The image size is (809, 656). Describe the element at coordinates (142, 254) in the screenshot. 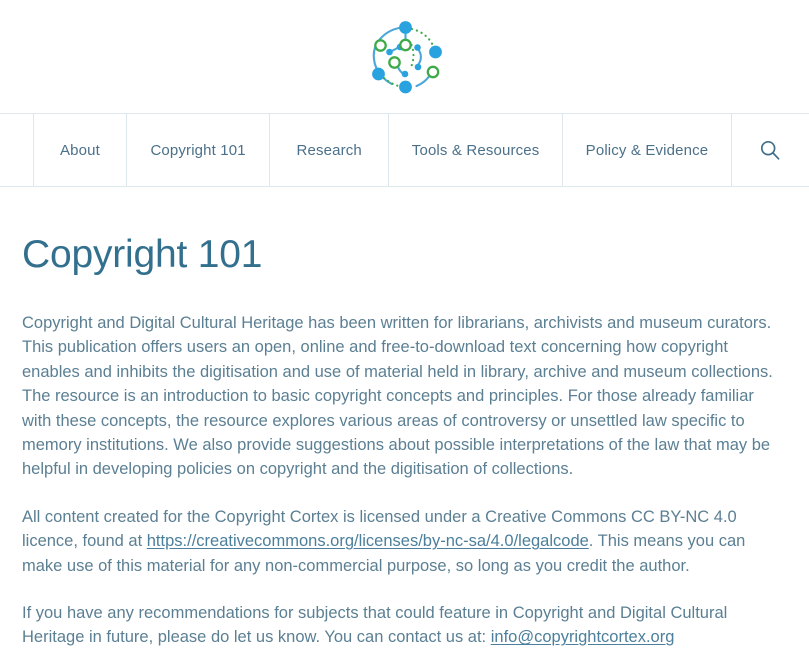

I see `page-title: Copyright 101` at that location.